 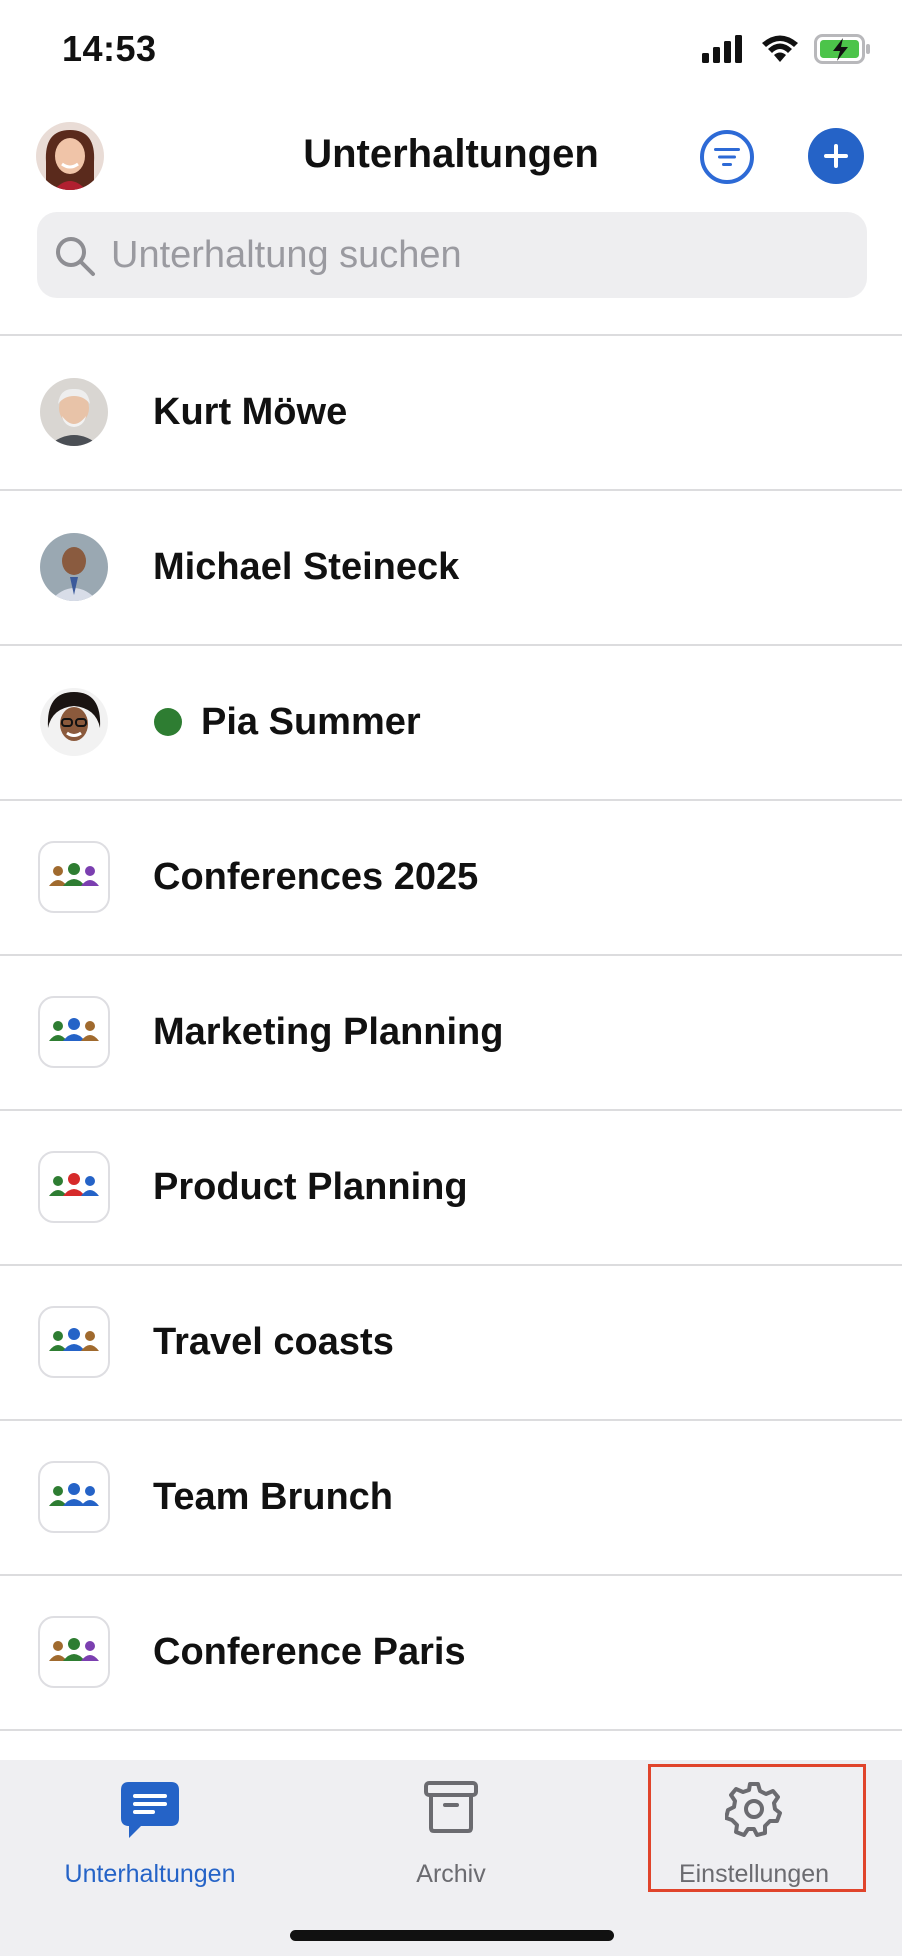 What do you see at coordinates (452, 1935) in the screenshot?
I see `home-indicator` at bounding box center [452, 1935].